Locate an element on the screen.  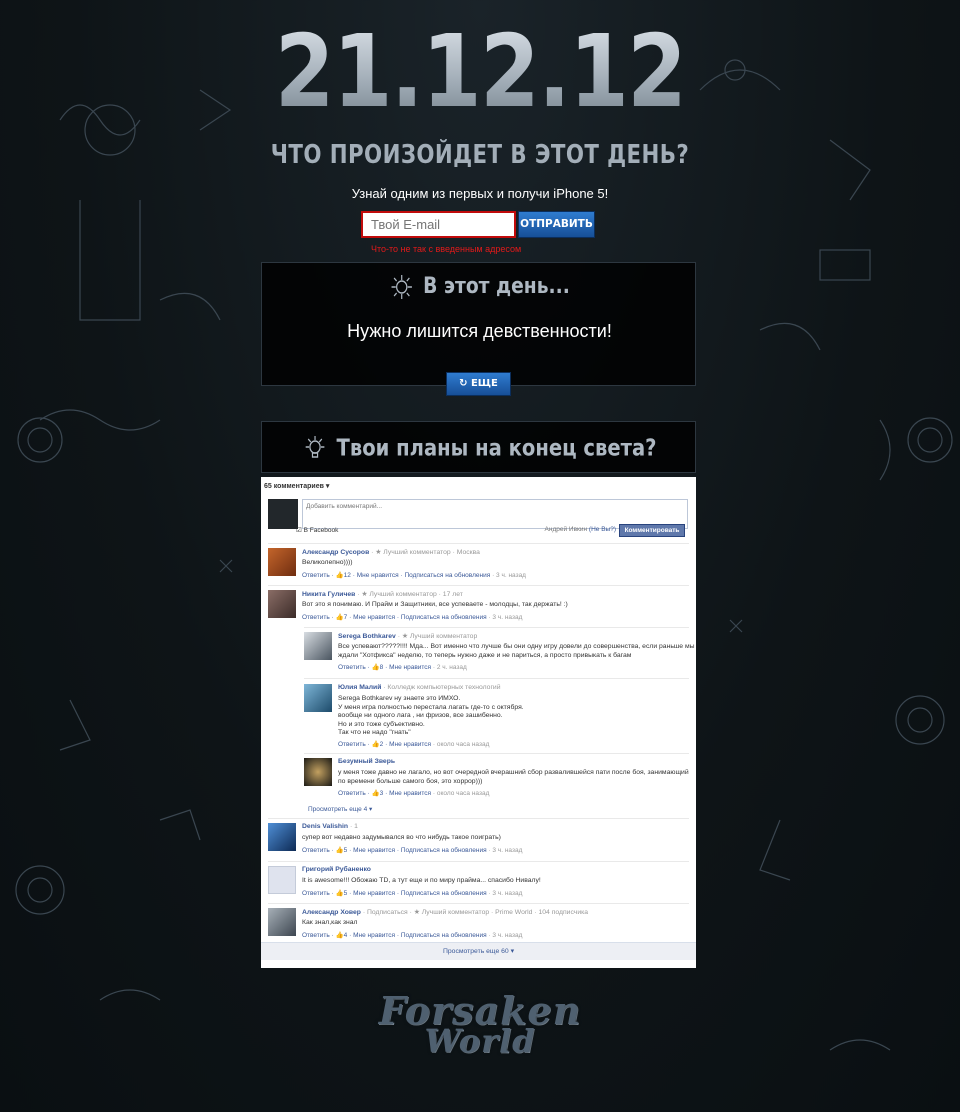
comments-count-label: 65 комментариев is located at coordinates (294, 486).